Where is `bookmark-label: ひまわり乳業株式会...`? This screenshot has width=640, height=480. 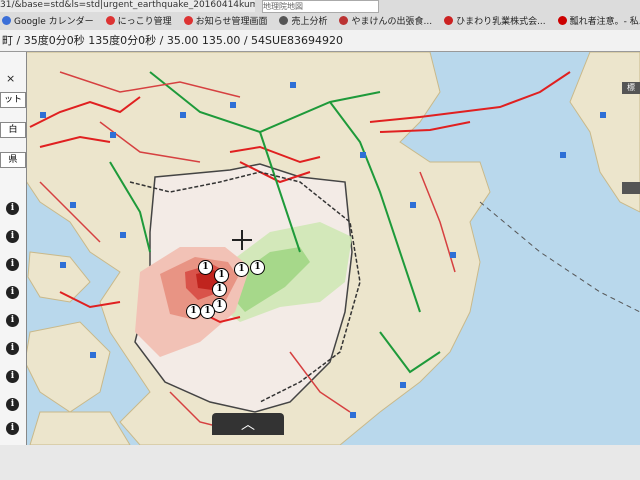 bookmark-label: ひまわり乳業株式会... is located at coordinates (501, 22).